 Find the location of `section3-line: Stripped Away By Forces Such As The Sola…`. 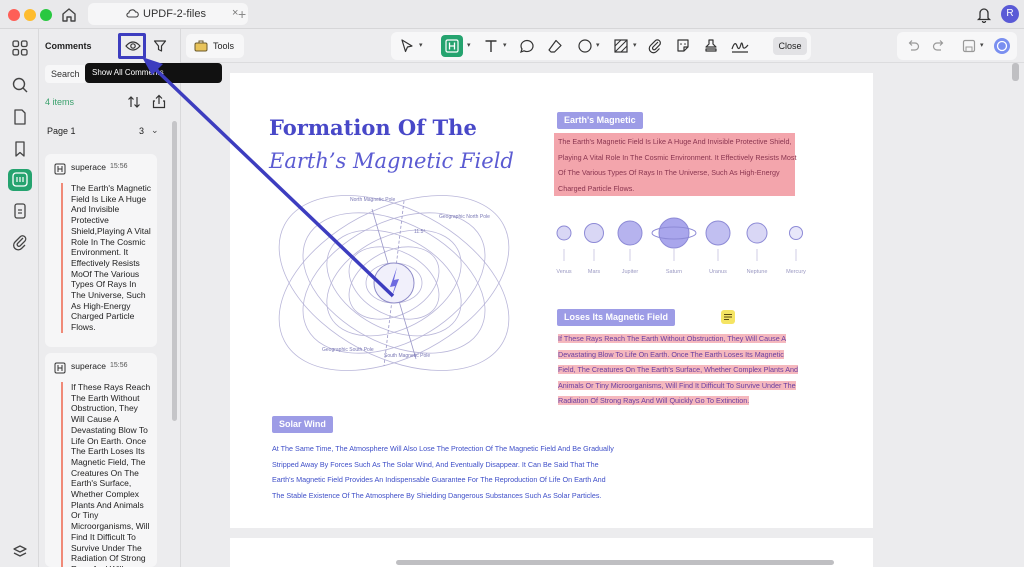

section3-line: Stripped Away By Forces Such As The Sola… is located at coordinates (435, 464).